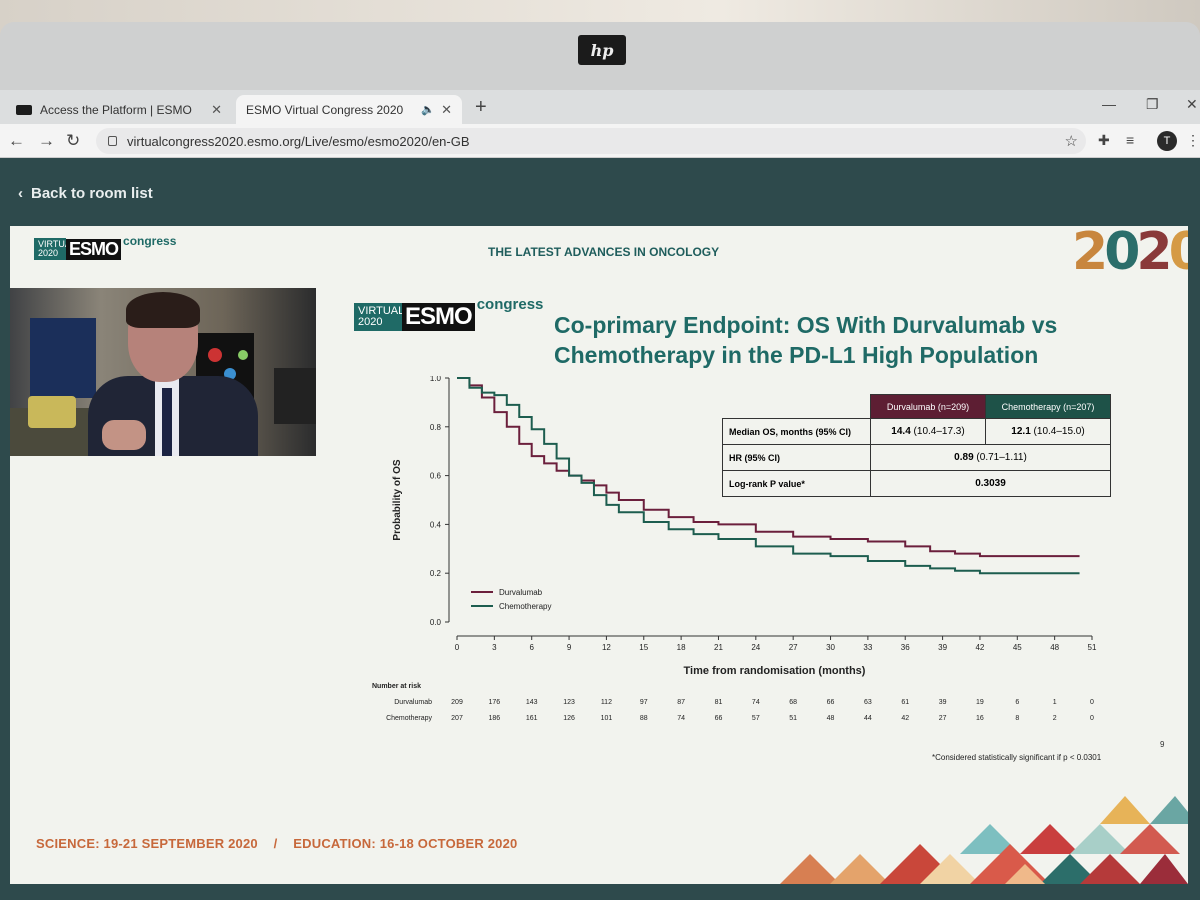 This screenshot has height=900, width=1200. Describe the element at coordinates (1192, 104) in the screenshot. I see `window-close-icon: ✕` at that location.